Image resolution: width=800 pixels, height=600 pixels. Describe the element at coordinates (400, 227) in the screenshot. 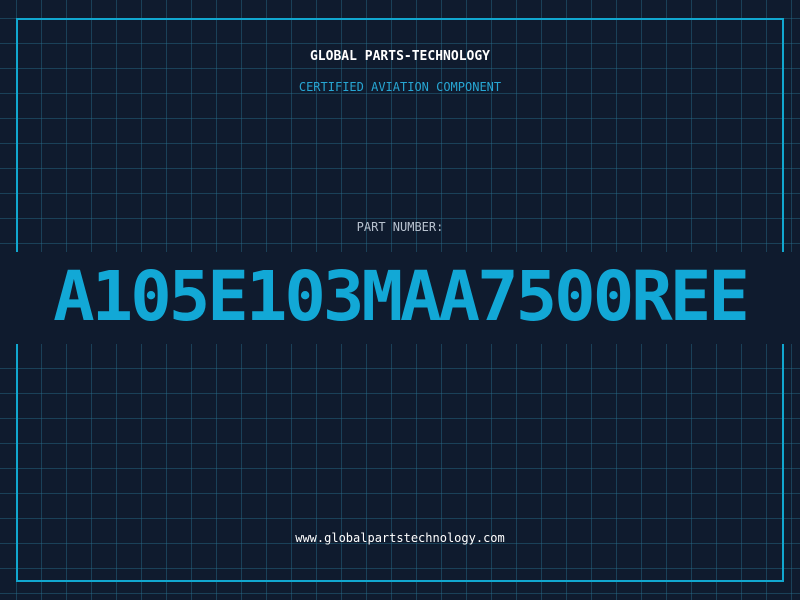

I see `part-number-label: PART NUMBER:` at that location.